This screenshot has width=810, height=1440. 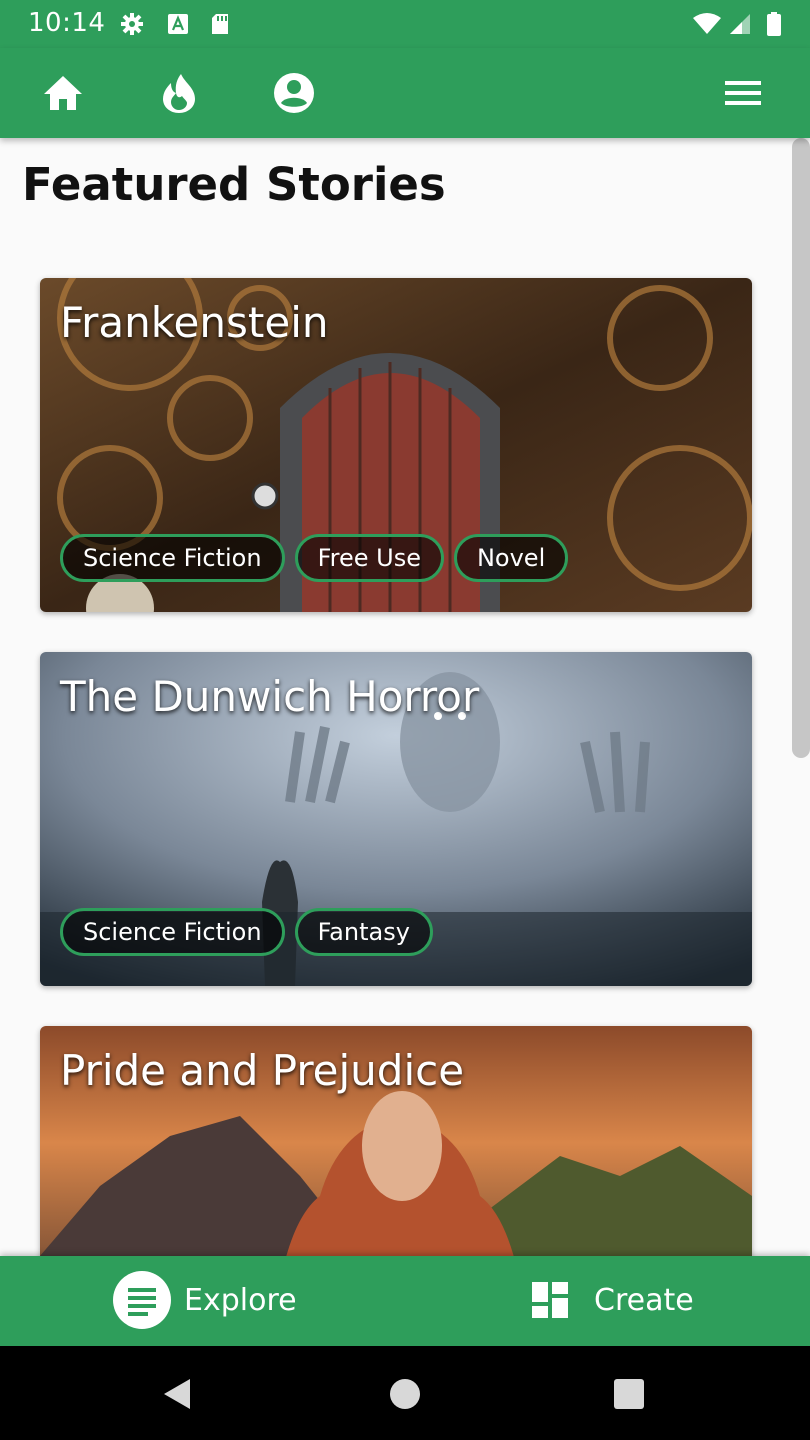 What do you see at coordinates (369, 558) in the screenshot?
I see `tag-chip: Free Use` at bounding box center [369, 558].